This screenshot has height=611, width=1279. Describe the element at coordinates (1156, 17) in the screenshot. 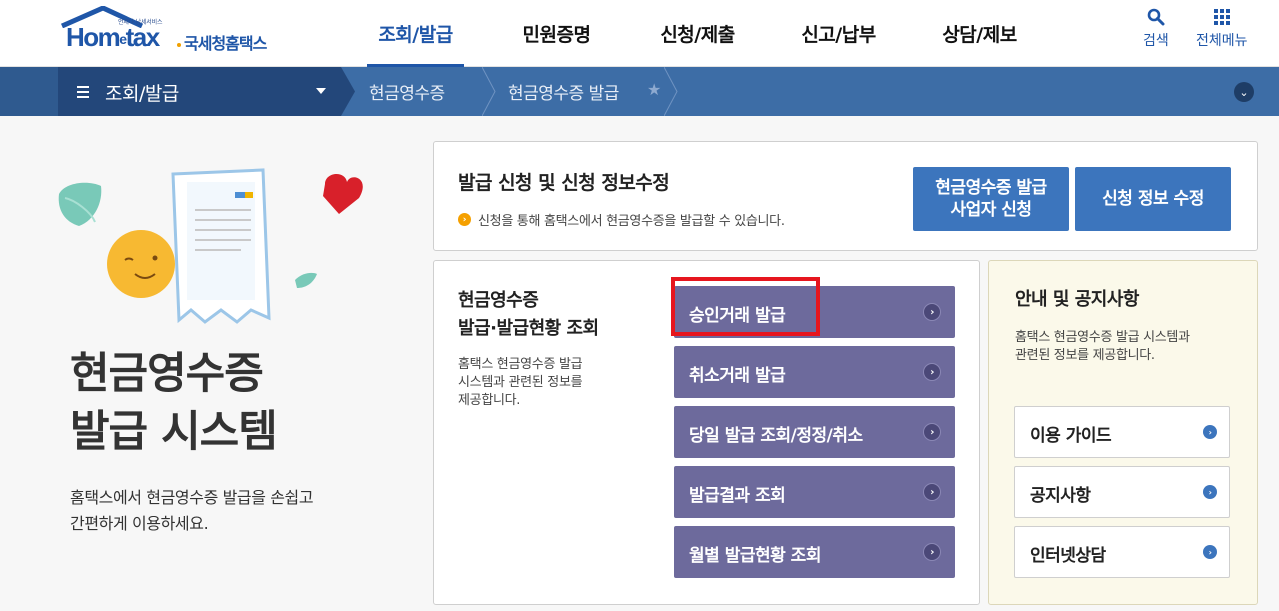

I see `search-icon` at that location.